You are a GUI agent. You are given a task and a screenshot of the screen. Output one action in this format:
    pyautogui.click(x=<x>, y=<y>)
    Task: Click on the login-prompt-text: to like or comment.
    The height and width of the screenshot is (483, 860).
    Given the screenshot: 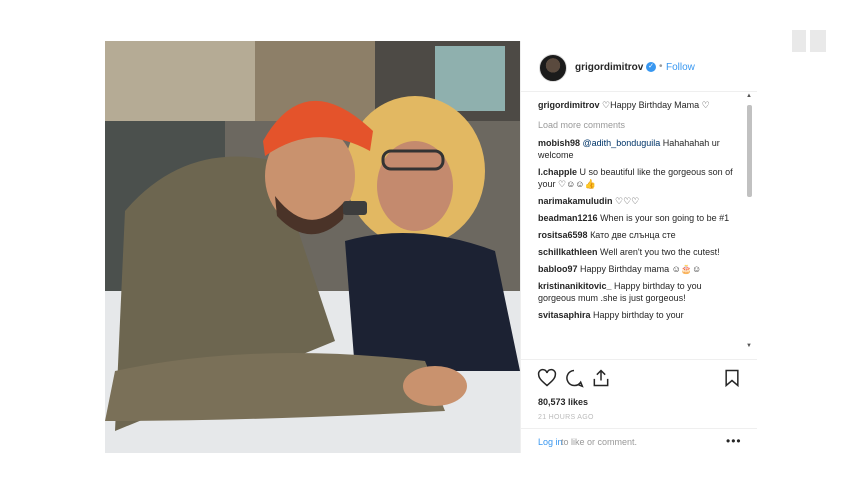 What is the action you would take?
    pyautogui.click(x=599, y=442)
    